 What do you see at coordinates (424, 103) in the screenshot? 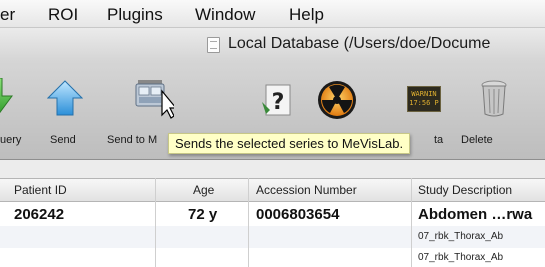
I see `mevis-icon-text-2: 17:56 P` at bounding box center [424, 103].